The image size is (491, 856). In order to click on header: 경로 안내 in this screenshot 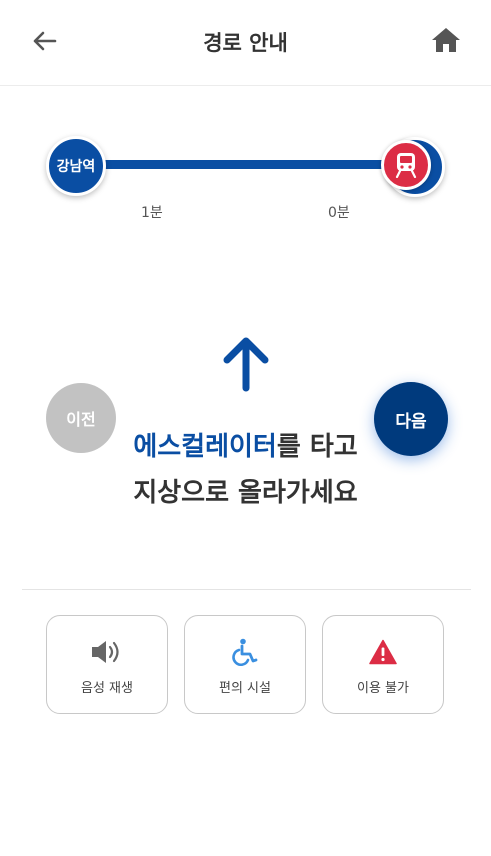, I will do `click(245, 43)`.